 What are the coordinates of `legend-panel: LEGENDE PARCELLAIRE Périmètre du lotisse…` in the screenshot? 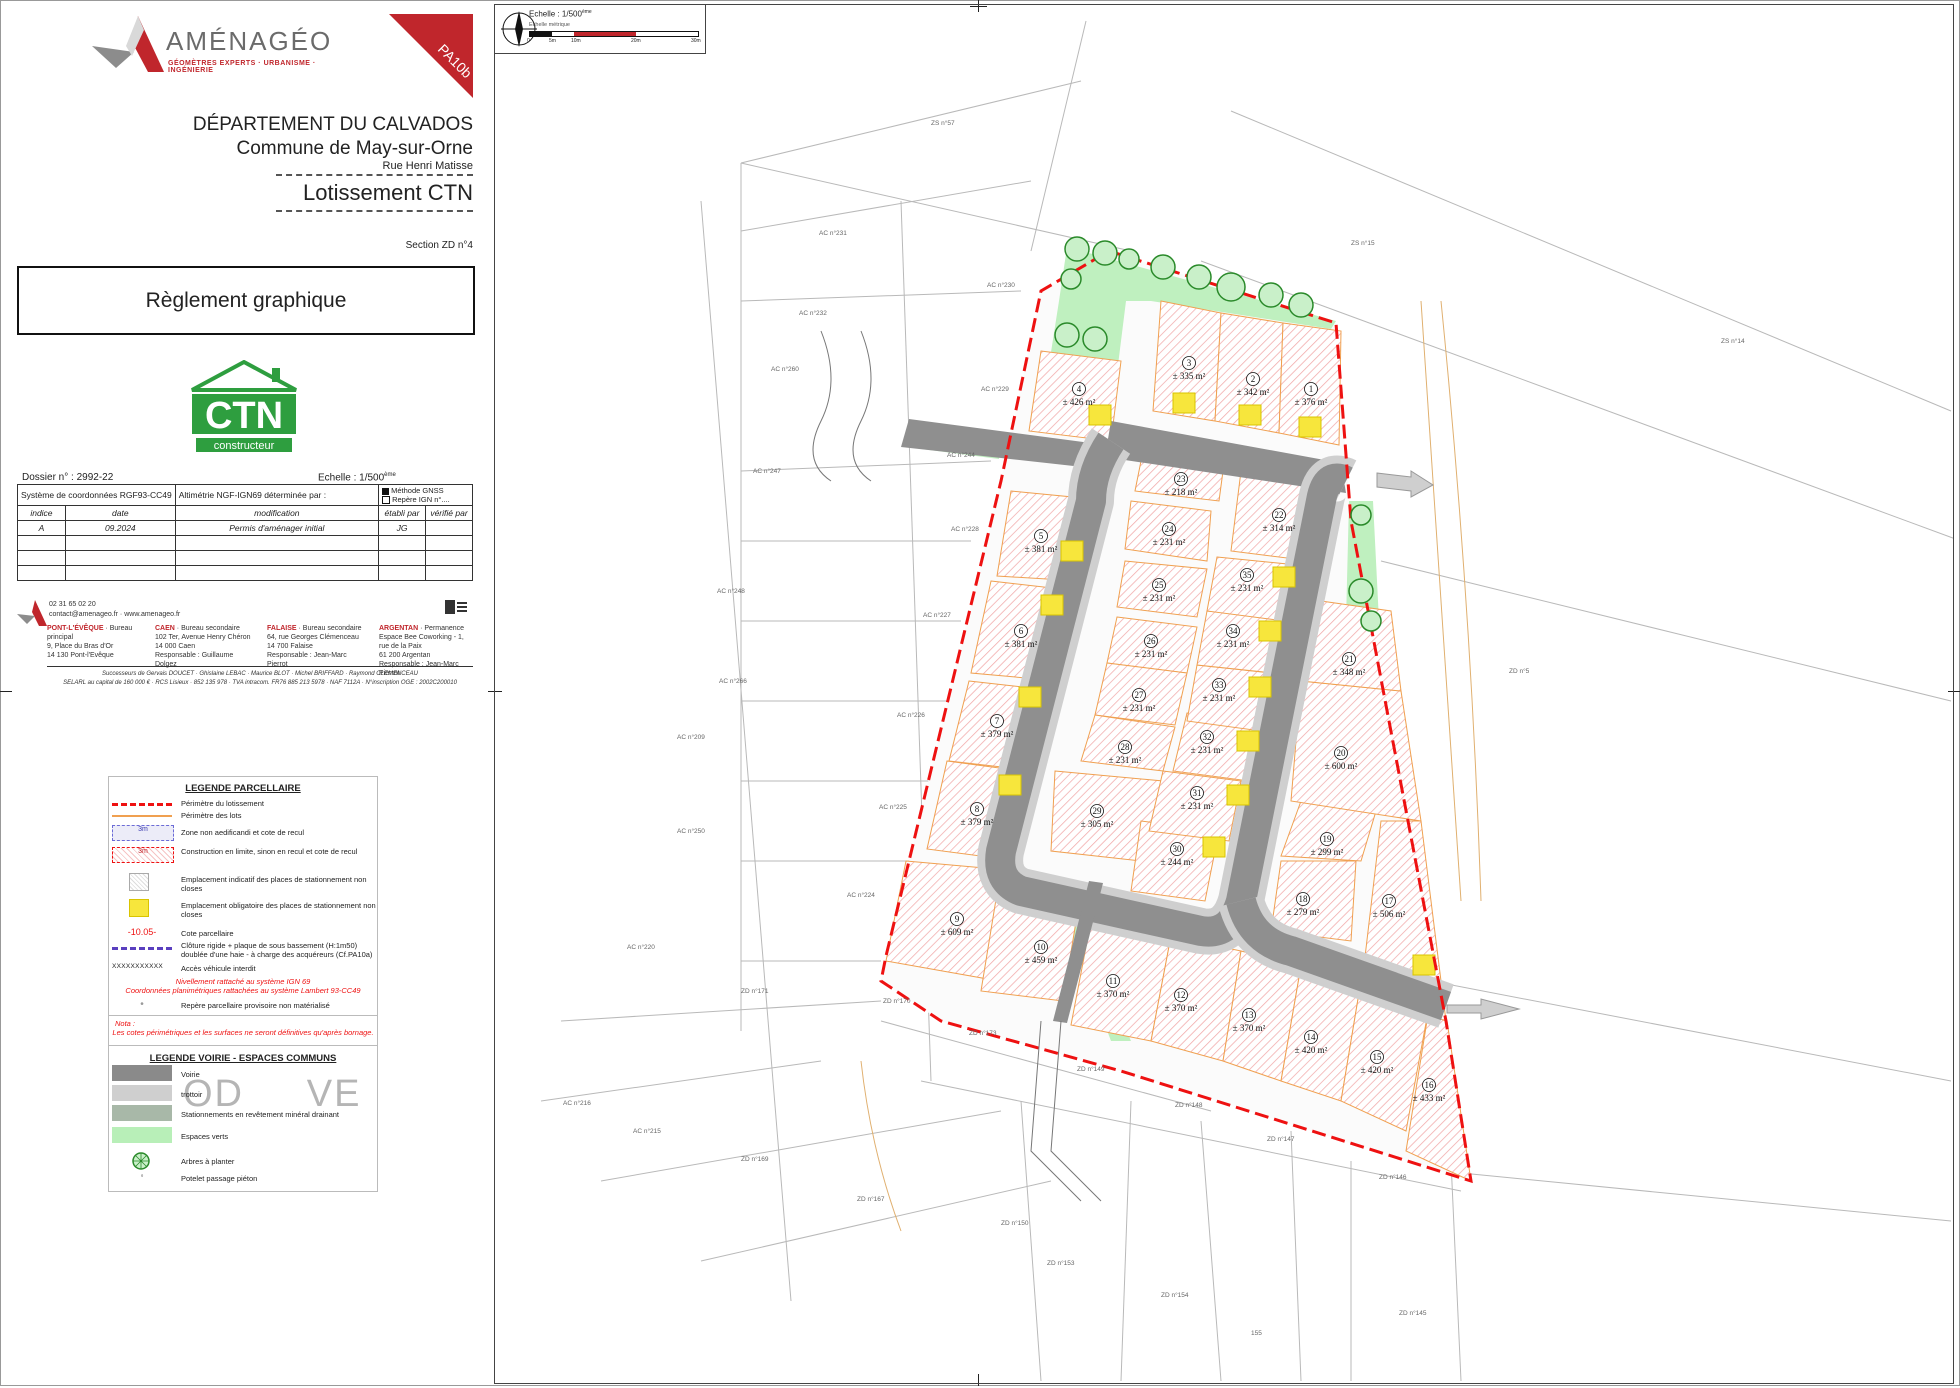 It's located at (243, 984).